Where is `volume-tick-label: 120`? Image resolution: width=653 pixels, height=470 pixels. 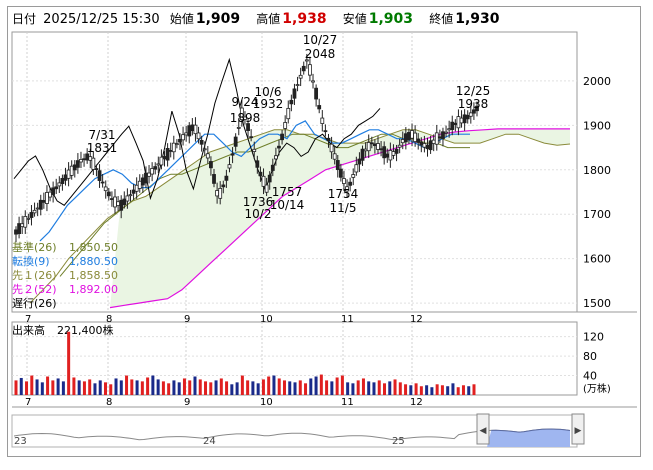
volume-tick-label: 120 is located at coordinates (593, 337).